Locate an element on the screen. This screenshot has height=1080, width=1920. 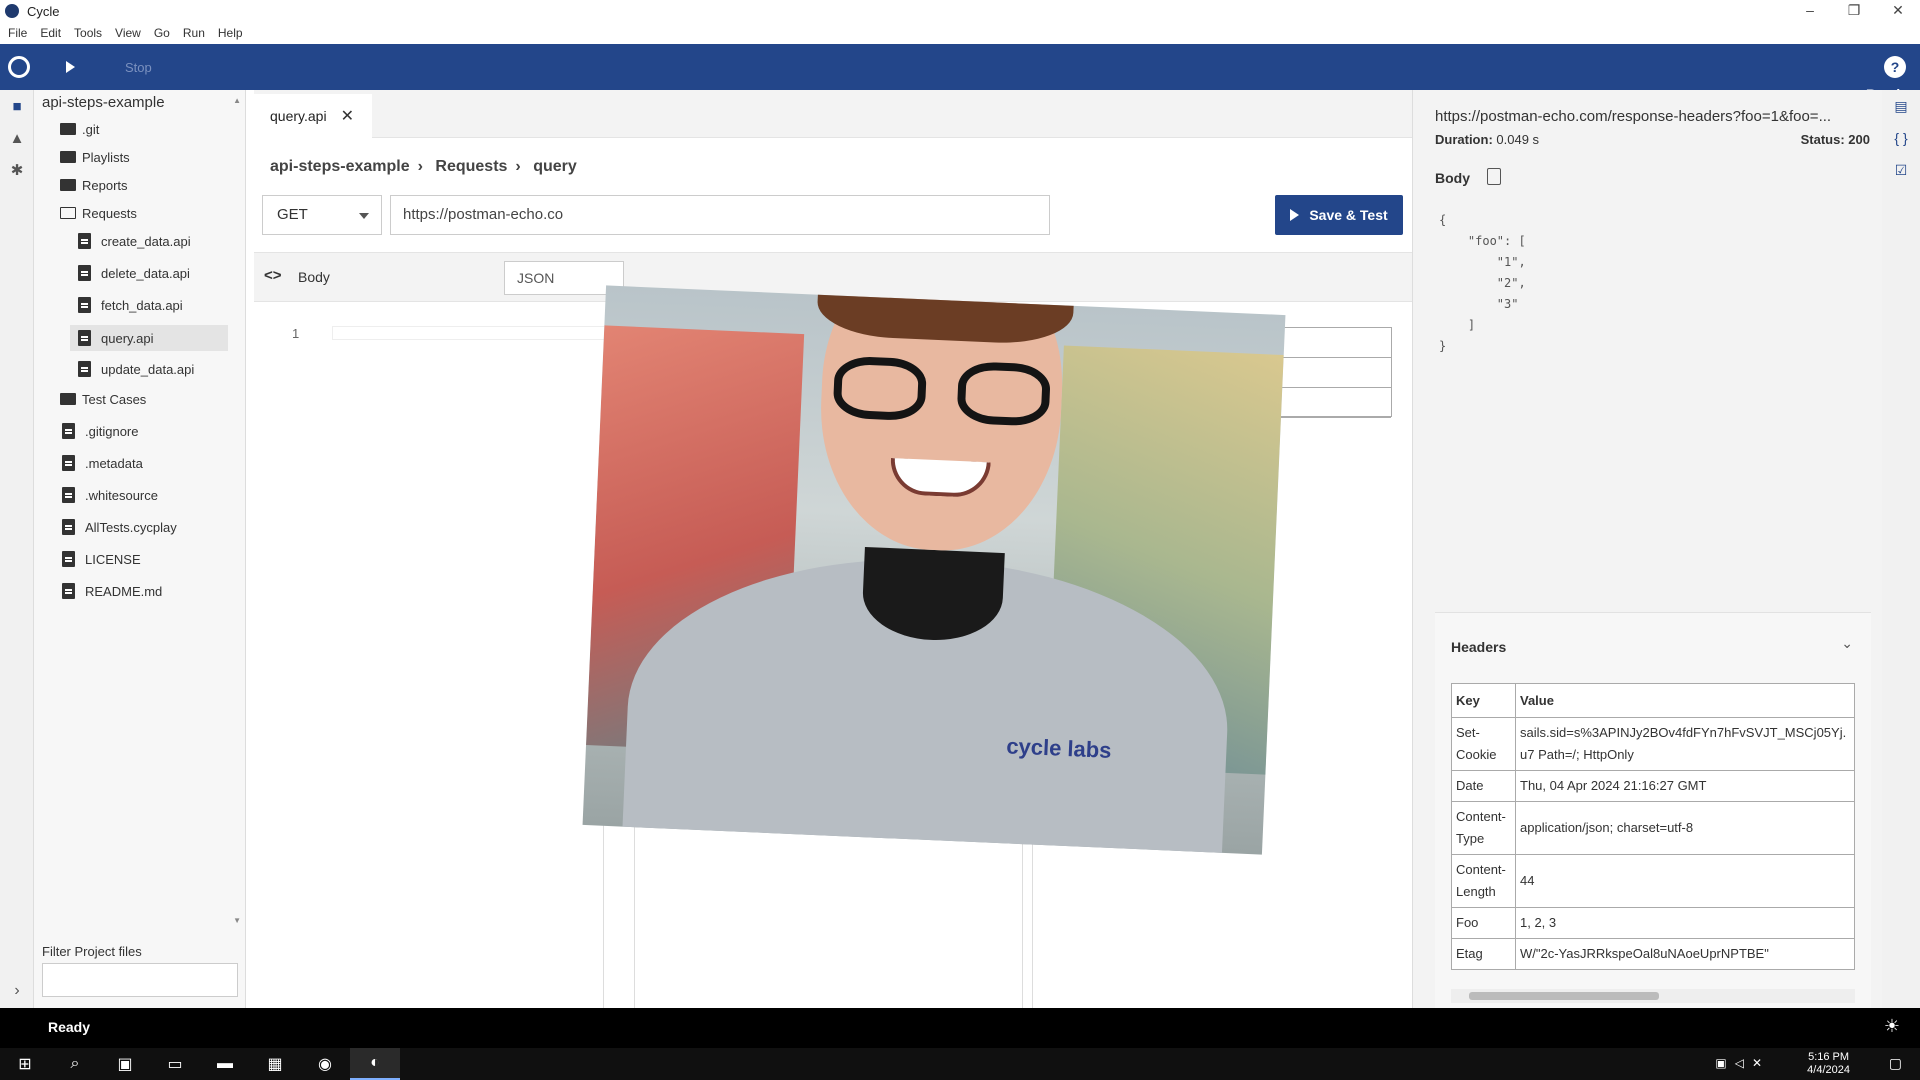
tree-item-label: LICENSE is located at coordinates (113, 559).